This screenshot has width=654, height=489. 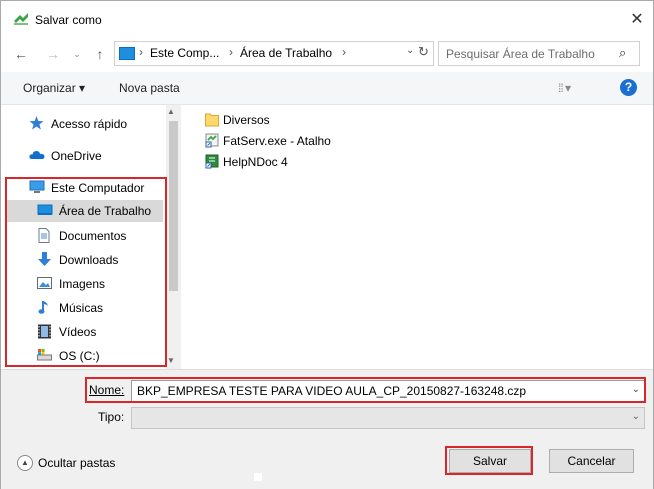 I want to click on sidebar-scrollbar-thumb, so click(x=173, y=206).